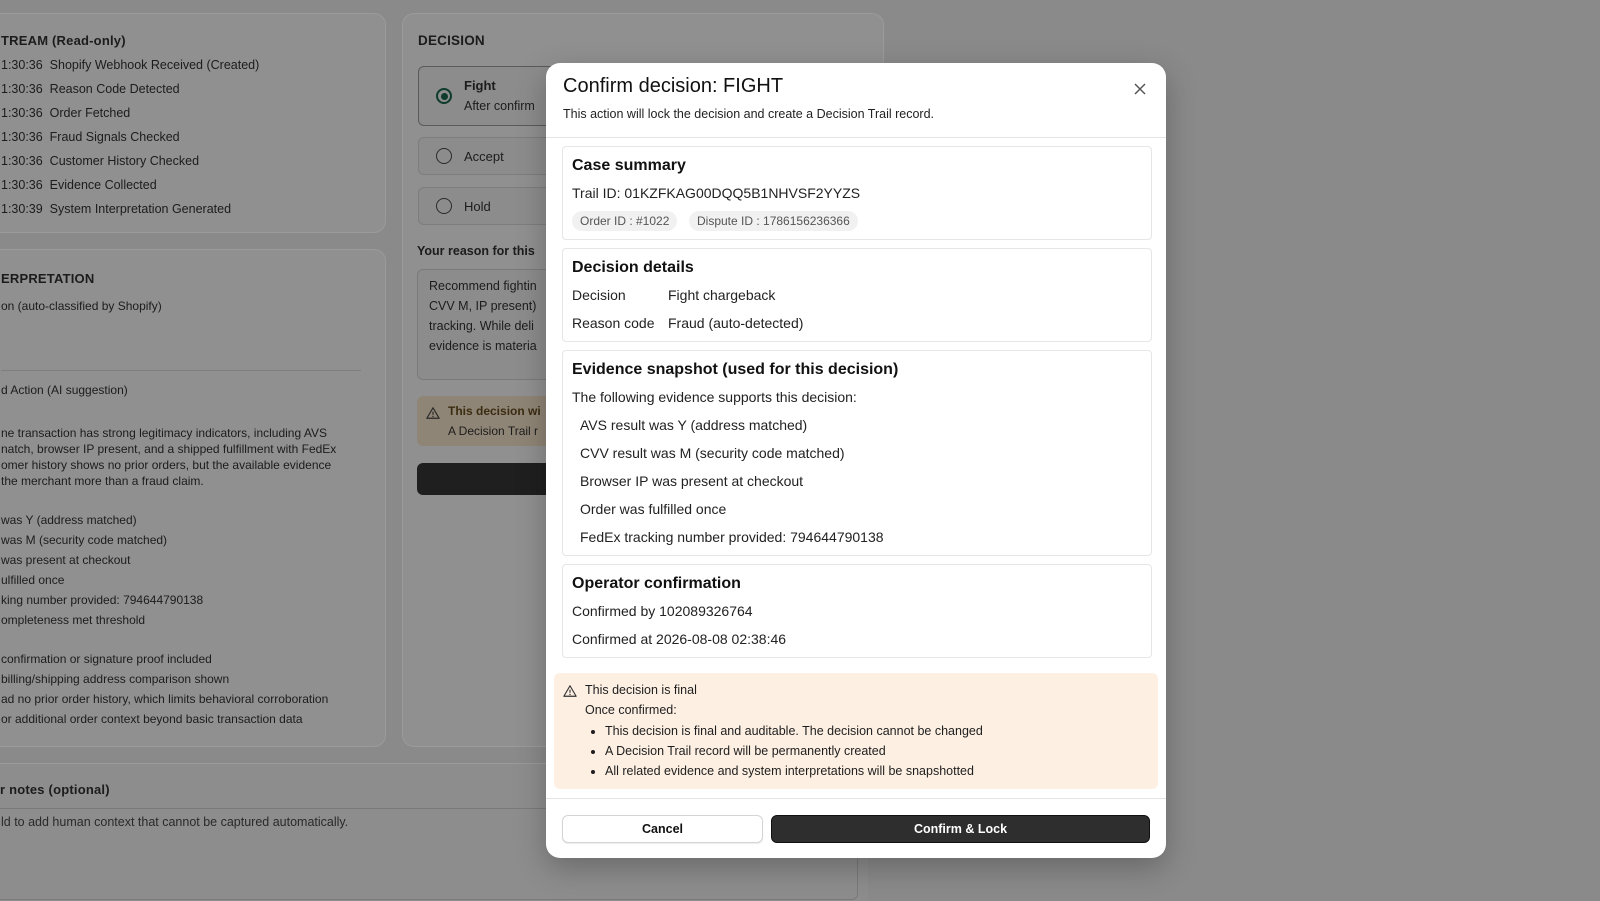 The width and height of the screenshot is (1600, 901). Describe the element at coordinates (66, 560) in the screenshot. I see `evidence-line: was present at checkout` at that location.